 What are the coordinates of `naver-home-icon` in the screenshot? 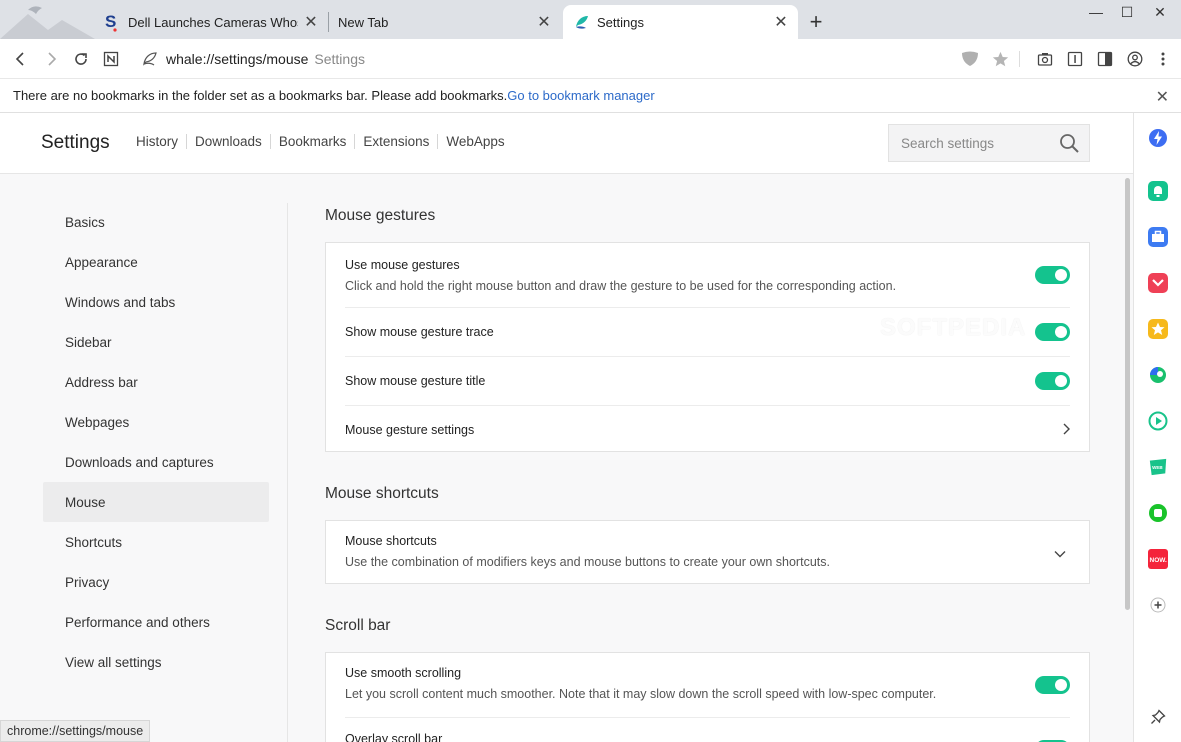 It's located at (111, 59).